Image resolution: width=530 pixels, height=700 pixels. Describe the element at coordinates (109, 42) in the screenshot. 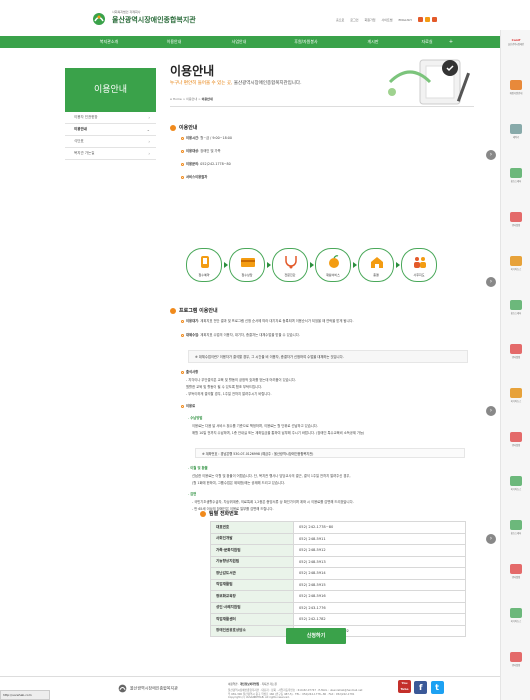

I see `nav-item-about: 복지관소개` at that location.